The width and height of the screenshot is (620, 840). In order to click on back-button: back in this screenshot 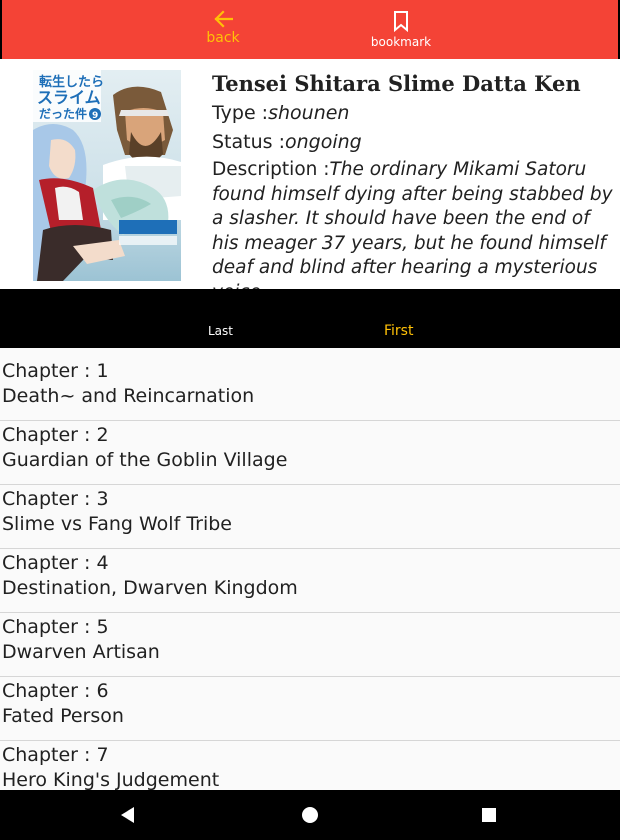, I will do `click(223, 29)`.